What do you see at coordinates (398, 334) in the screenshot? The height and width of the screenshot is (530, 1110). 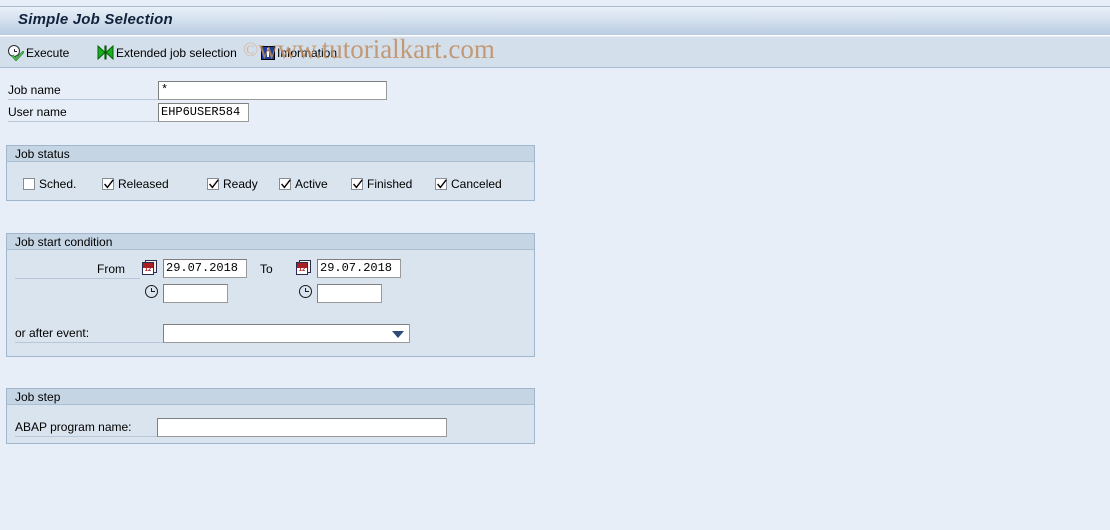 I see `chevron-down-icon` at bounding box center [398, 334].